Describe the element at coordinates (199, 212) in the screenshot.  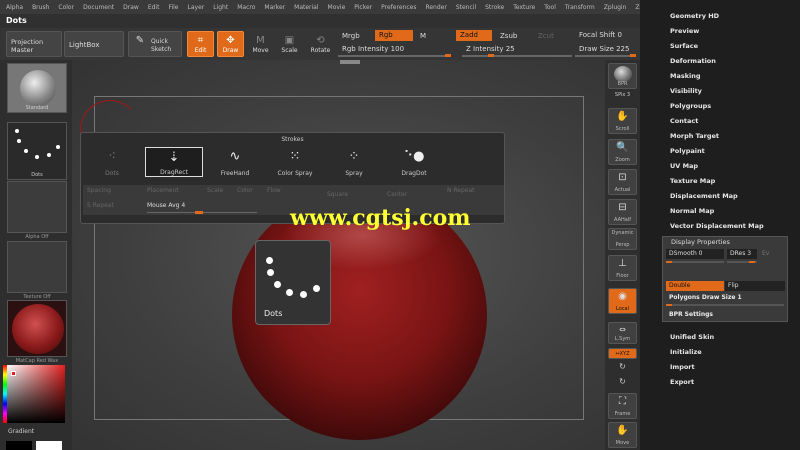
I see `mouse-avg-knob` at that location.